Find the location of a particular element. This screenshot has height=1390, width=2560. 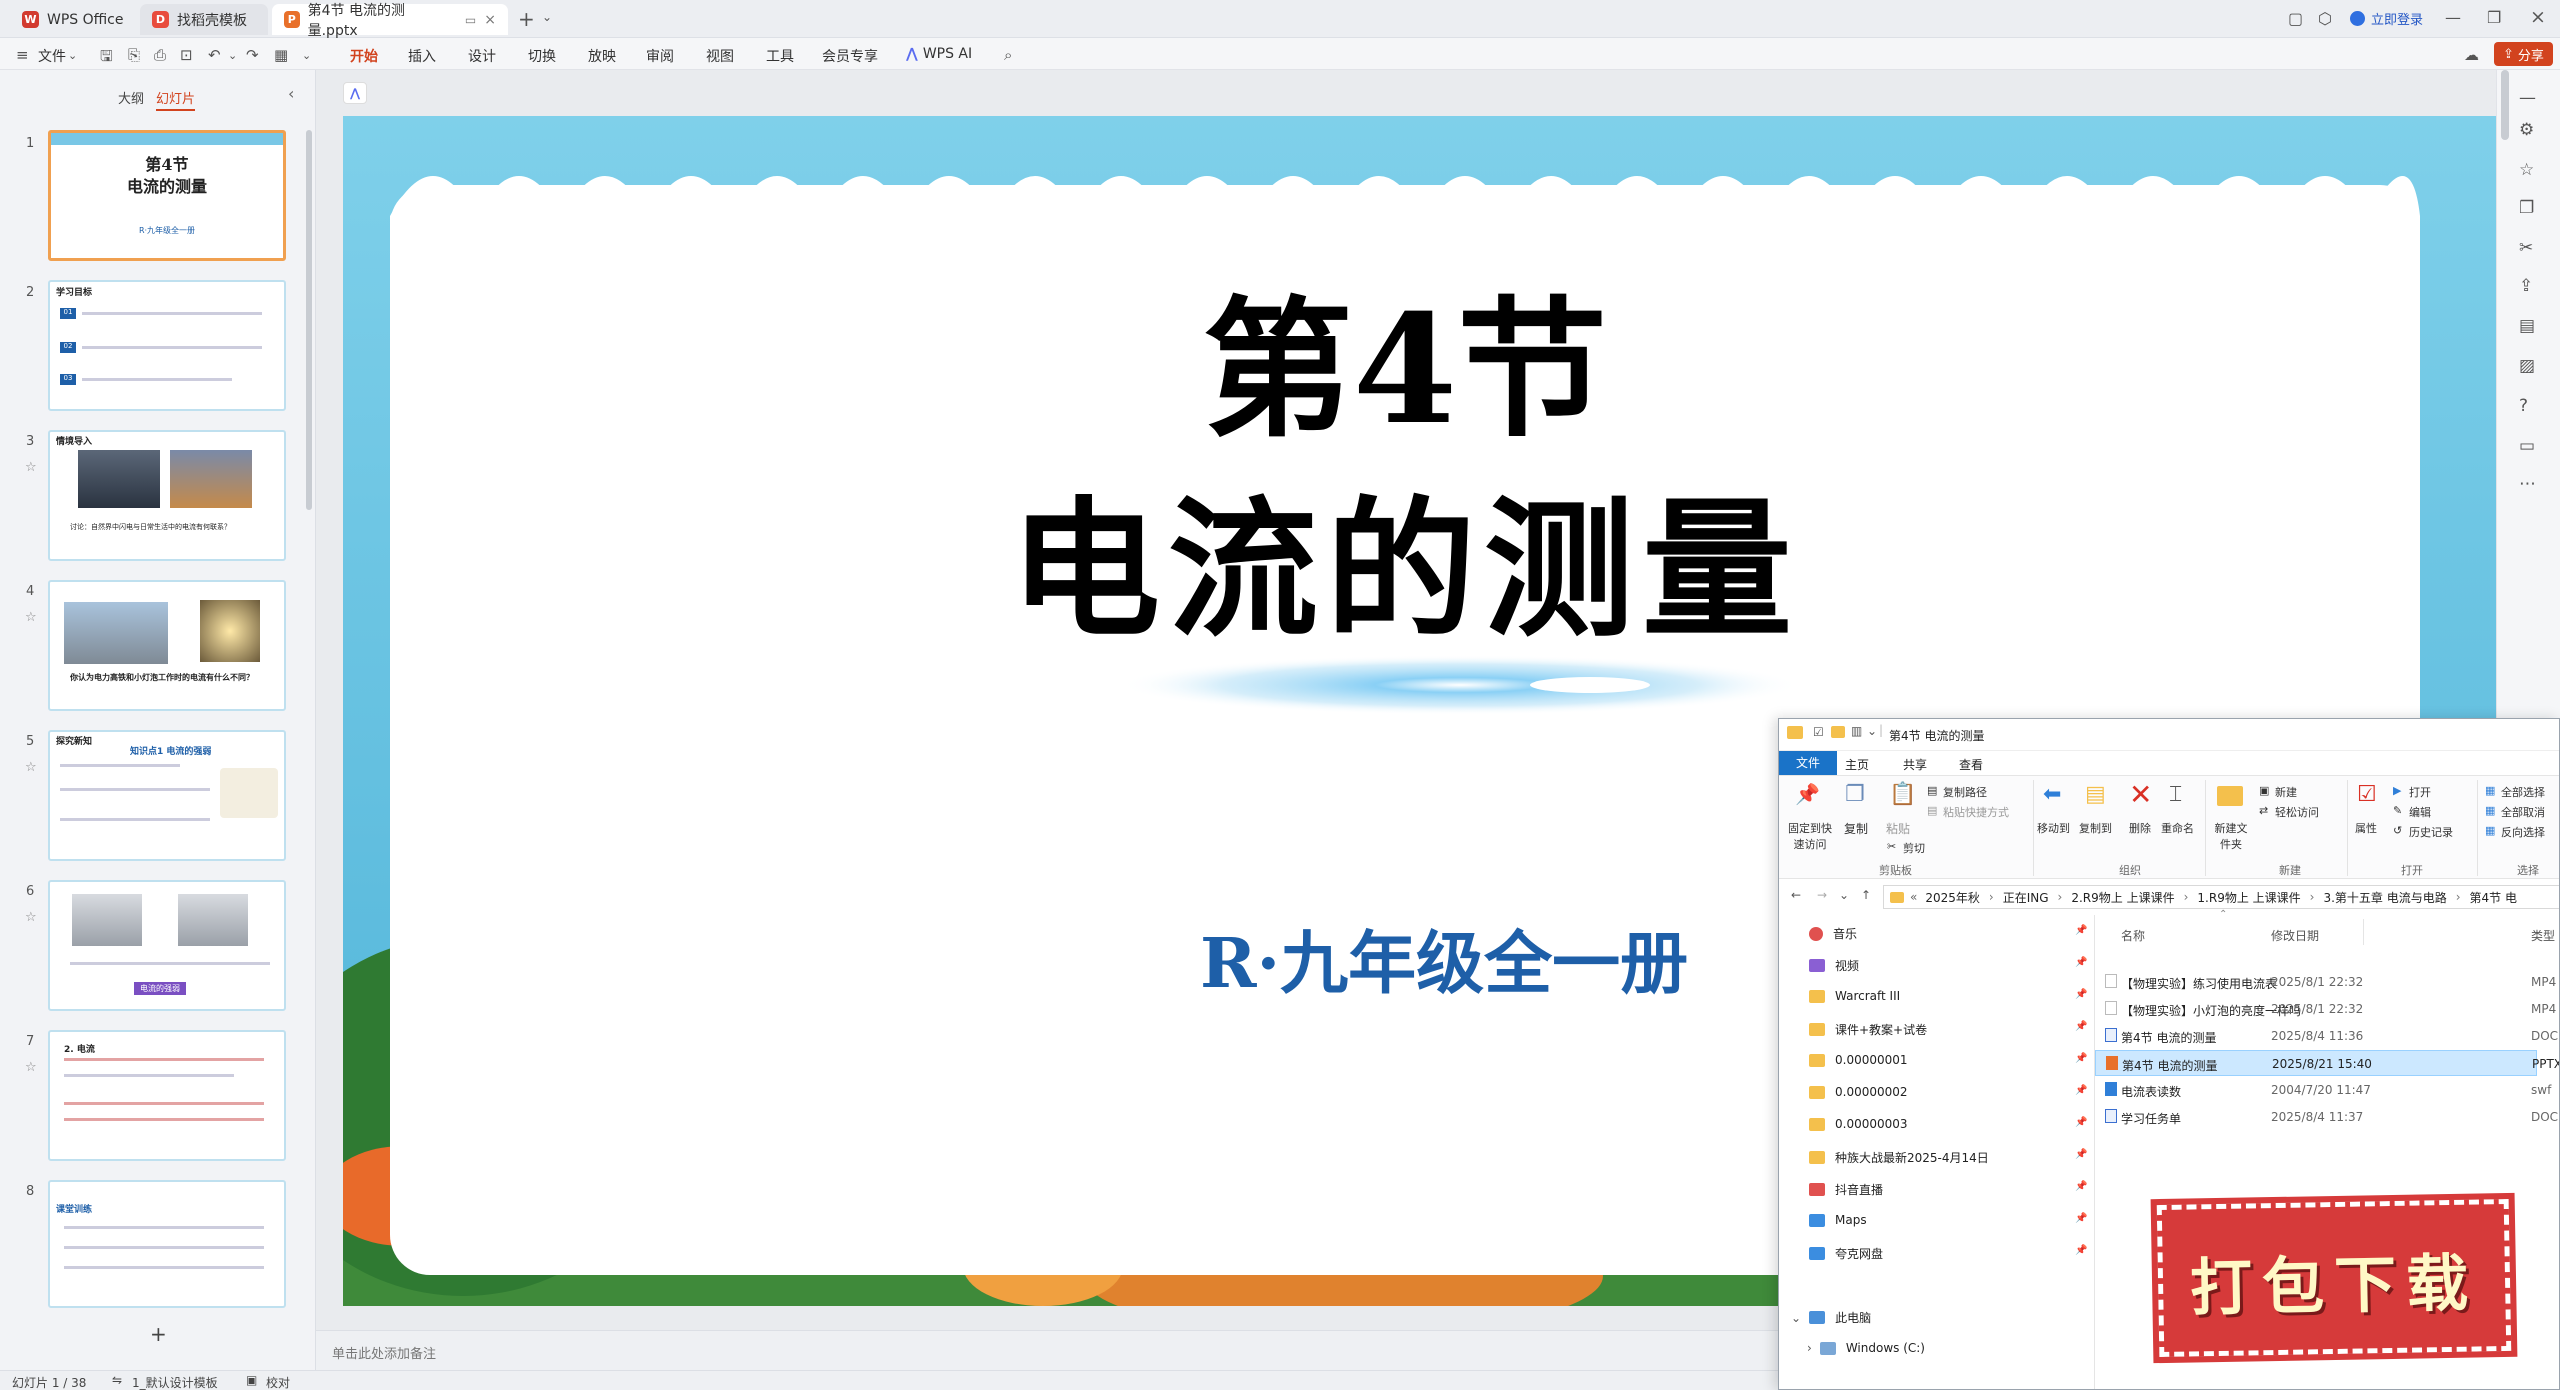

tab-wps-office: W WPS Office is located at coordinates (75, 19).